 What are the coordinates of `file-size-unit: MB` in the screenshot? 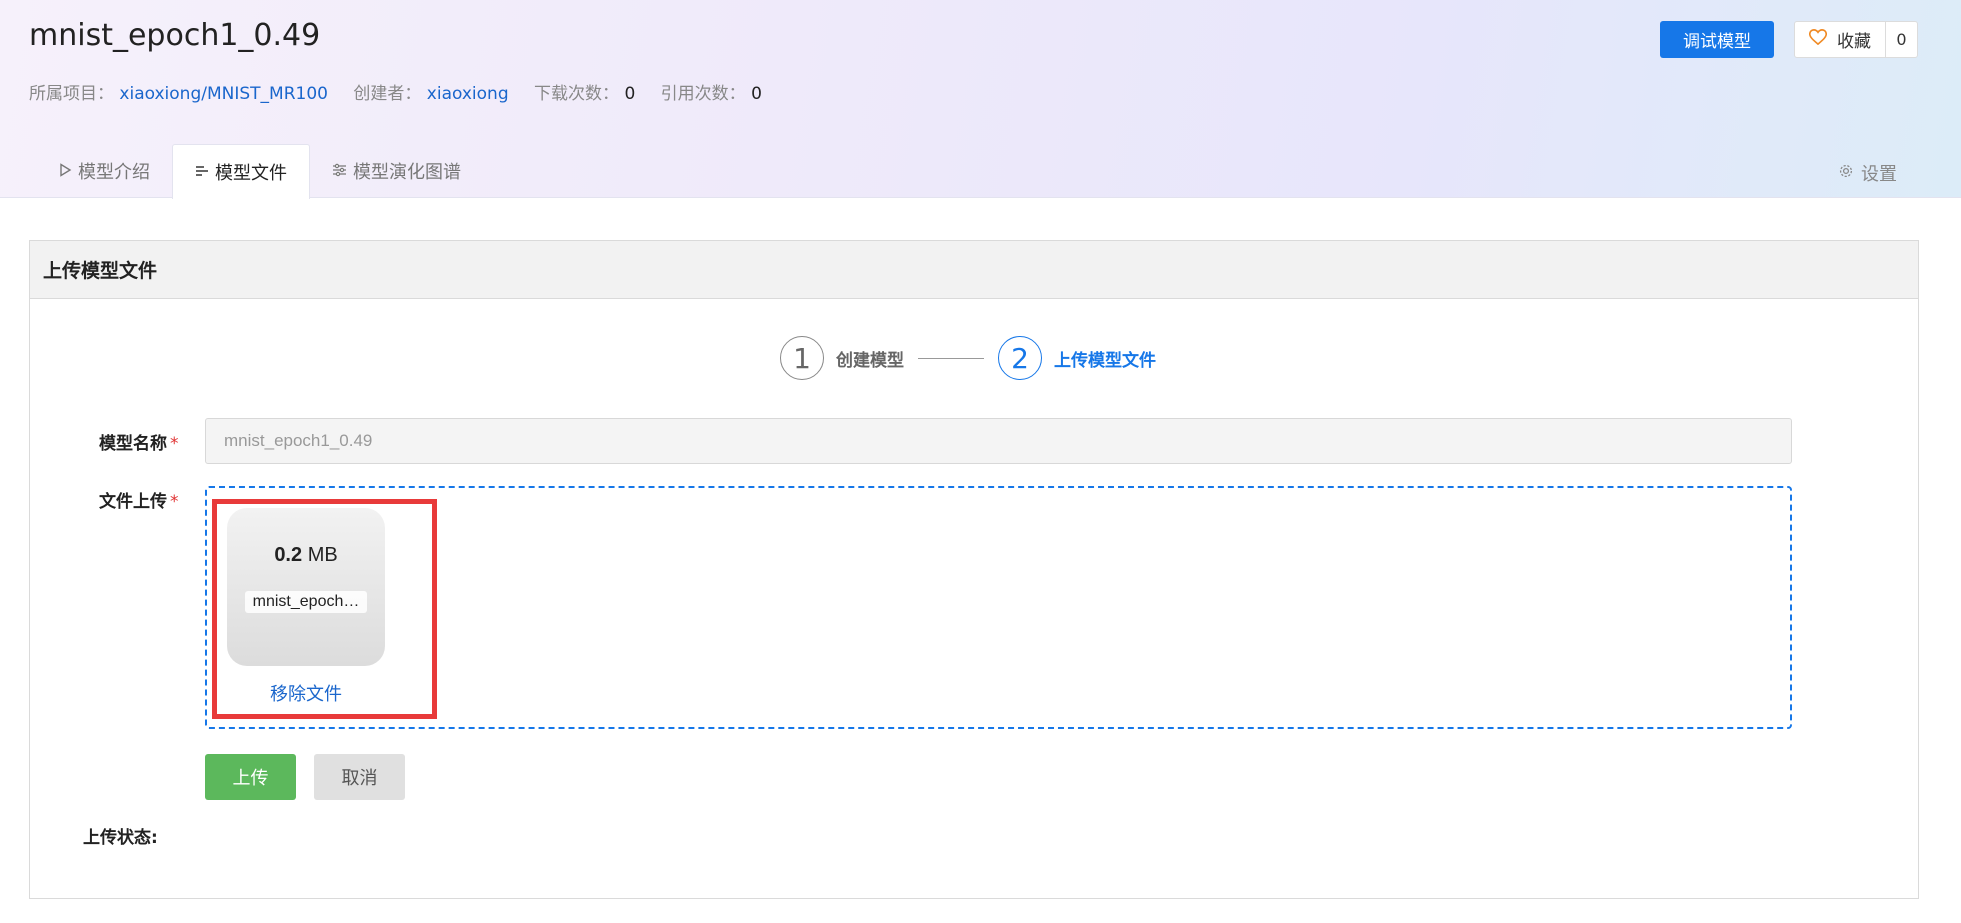 It's located at (322, 555).